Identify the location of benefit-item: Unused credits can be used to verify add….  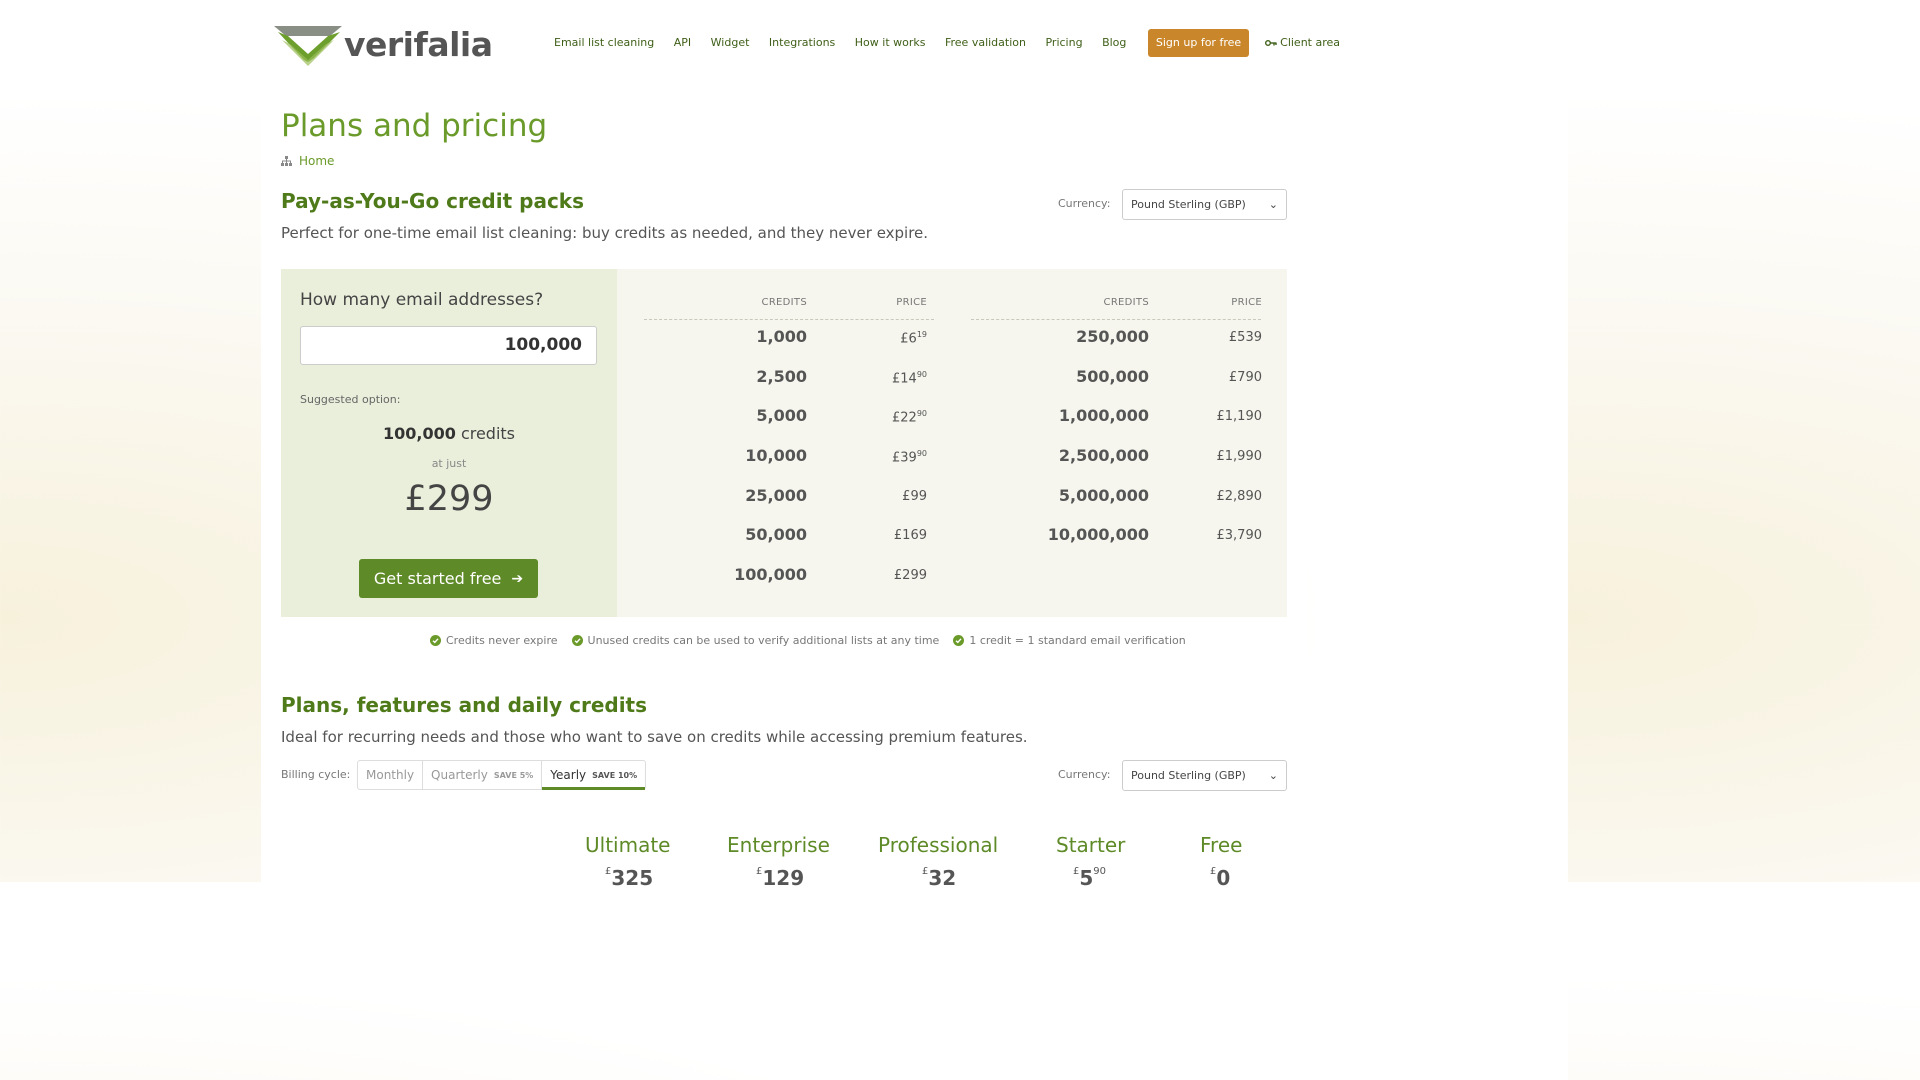
(755, 640).